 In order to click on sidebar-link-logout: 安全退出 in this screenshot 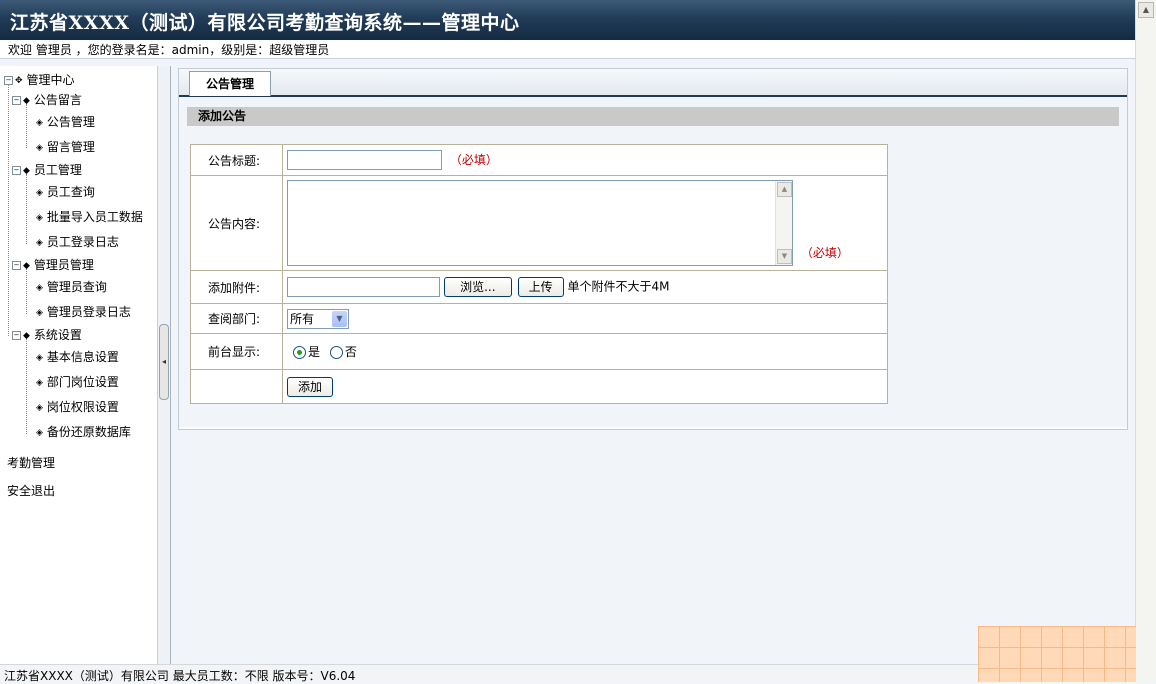, I will do `click(31, 490)`.